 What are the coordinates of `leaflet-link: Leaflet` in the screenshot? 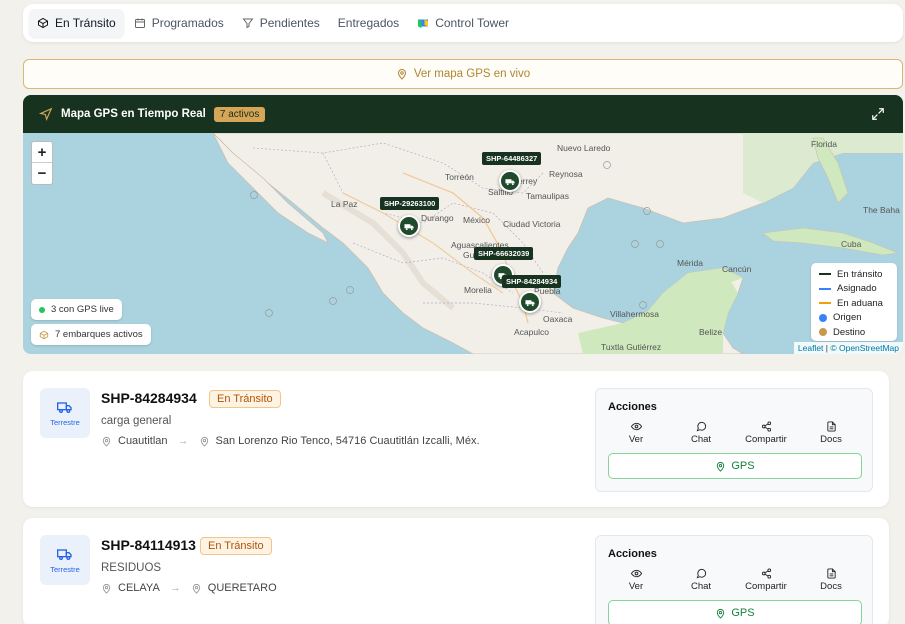 It's located at (811, 348).